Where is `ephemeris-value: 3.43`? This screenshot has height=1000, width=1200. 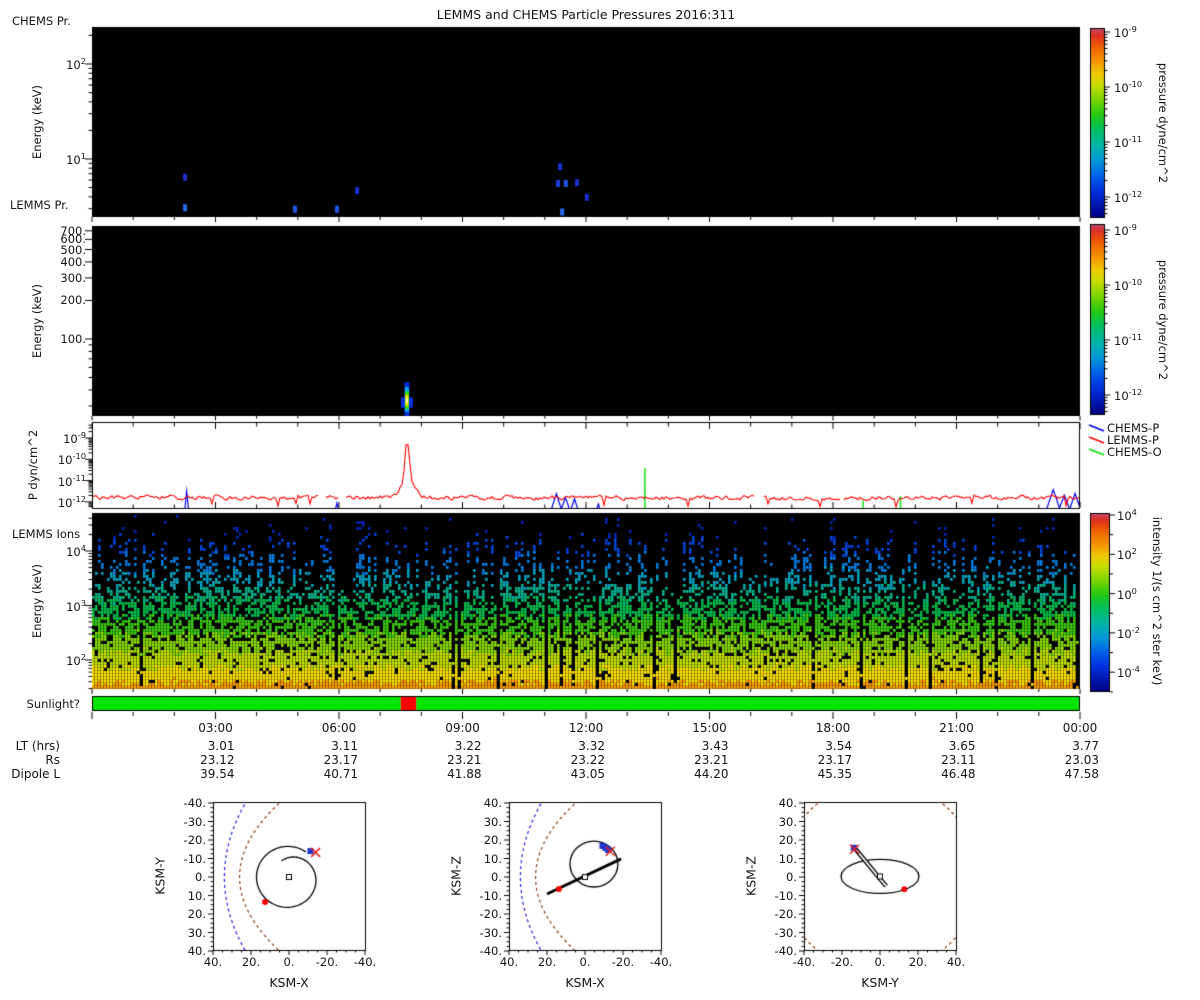 ephemeris-value: 3.43 is located at coordinates (715, 746).